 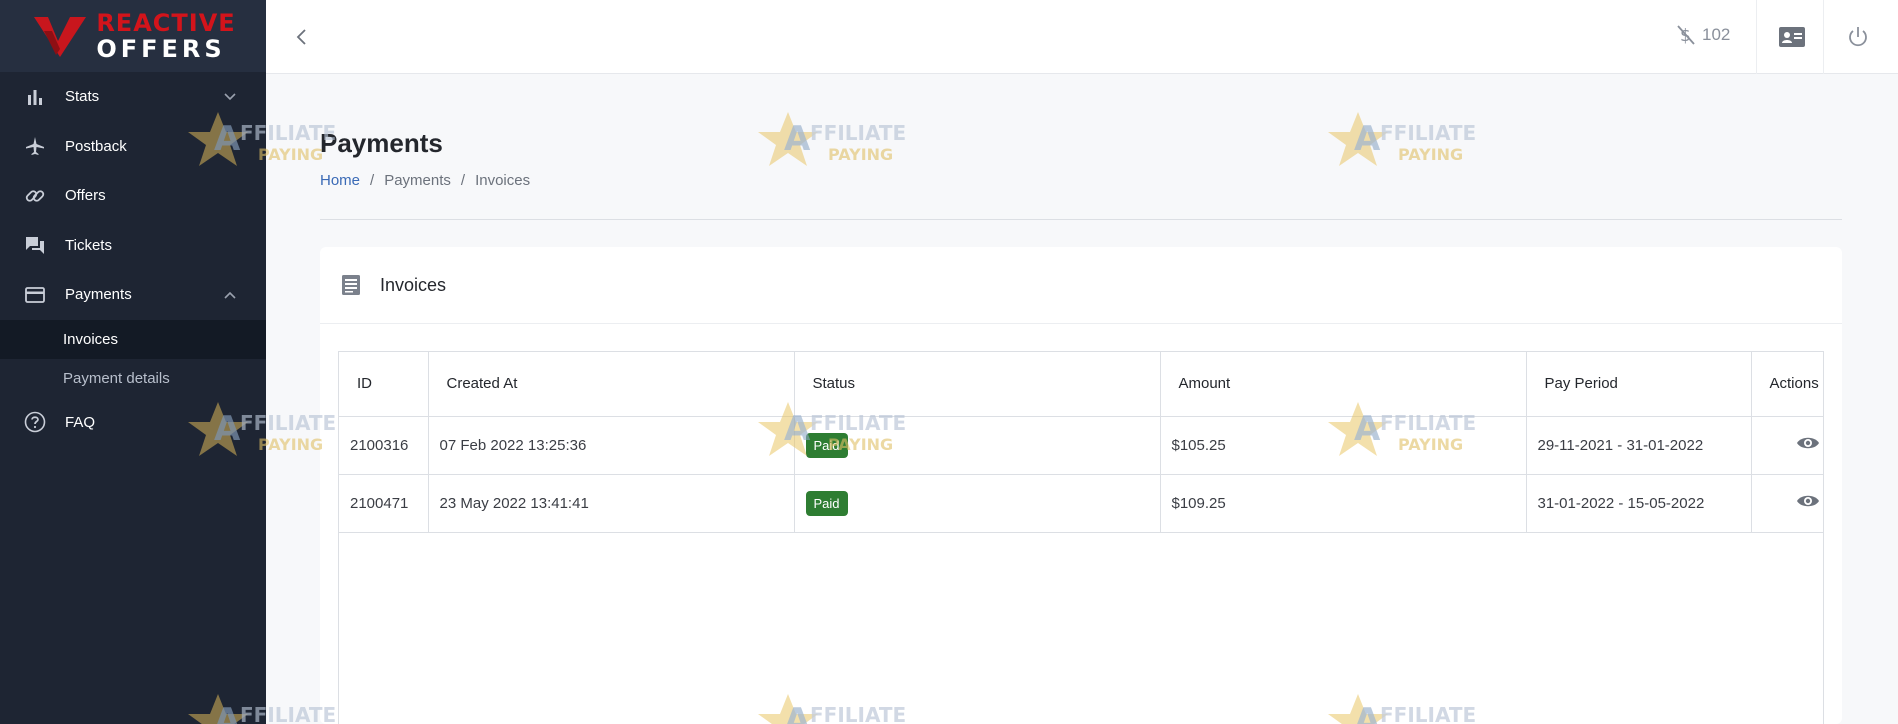 What do you see at coordinates (1082, 37) in the screenshot?
I see `top-bar: $ 102` at bounding box center [1082, 37].